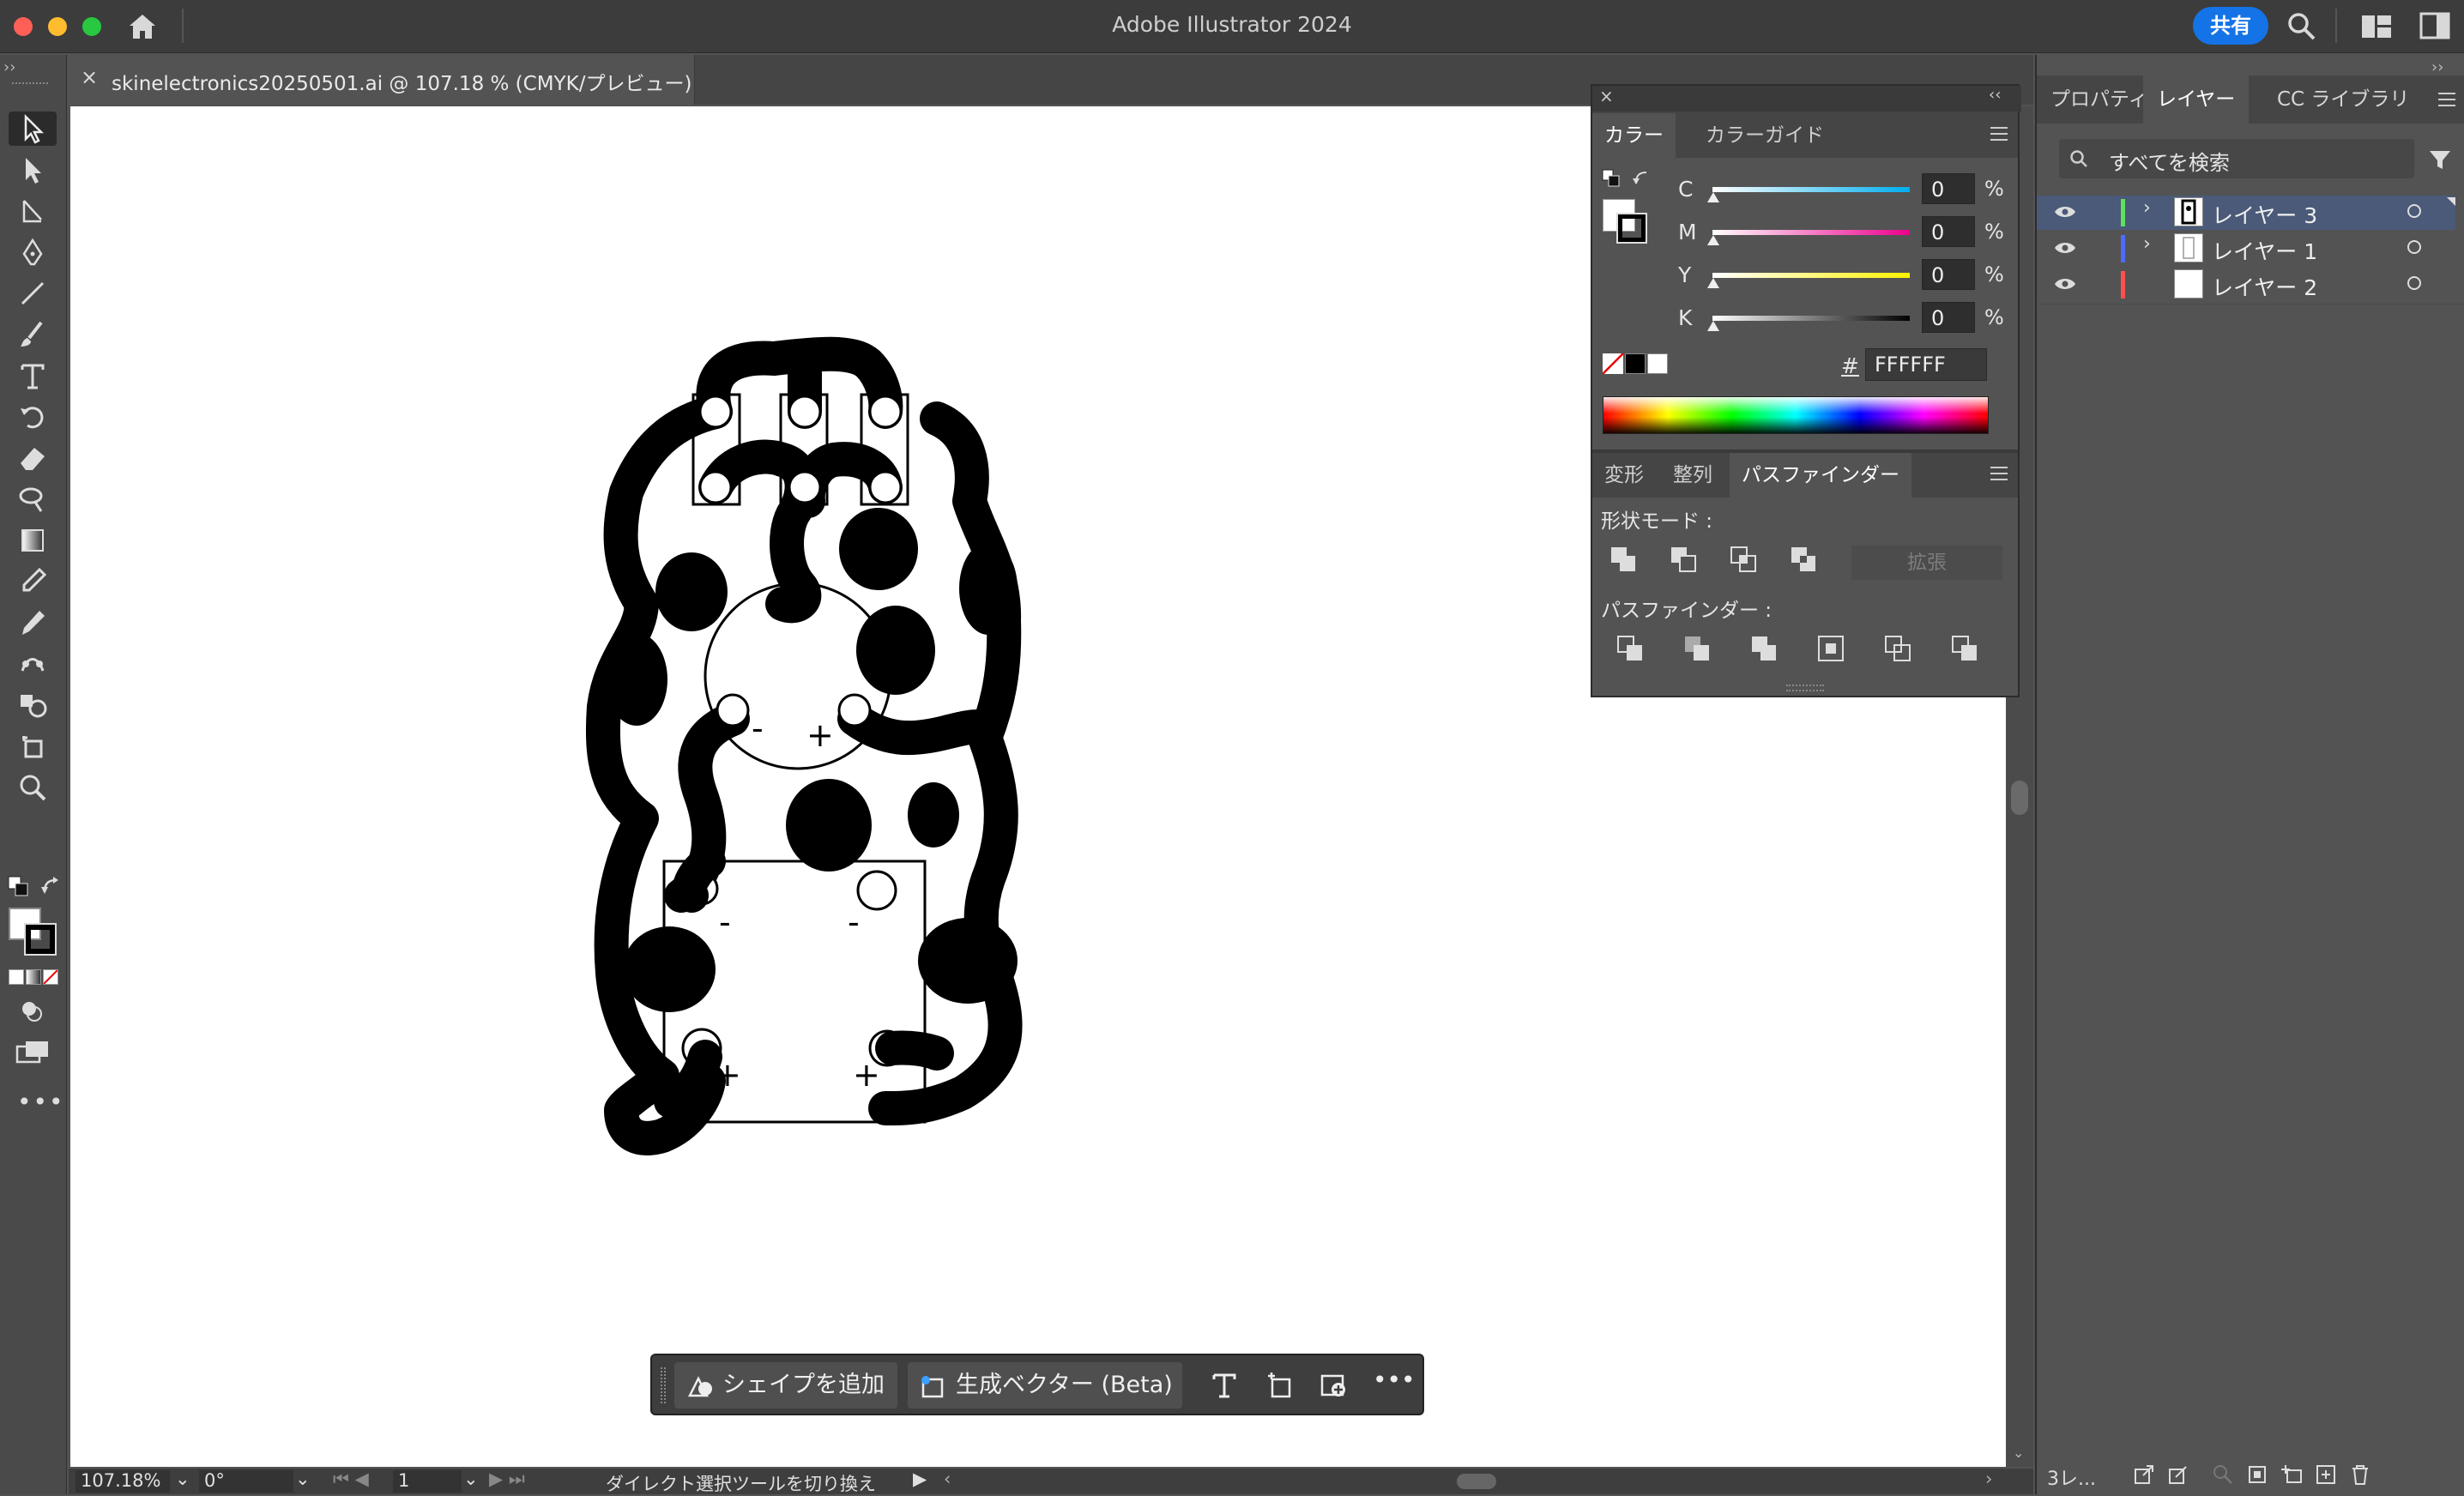  What do you see at coordinates (1811, 275) in the screenshot?
I see `channel-y-slider` at bounding box center [1811, 275].